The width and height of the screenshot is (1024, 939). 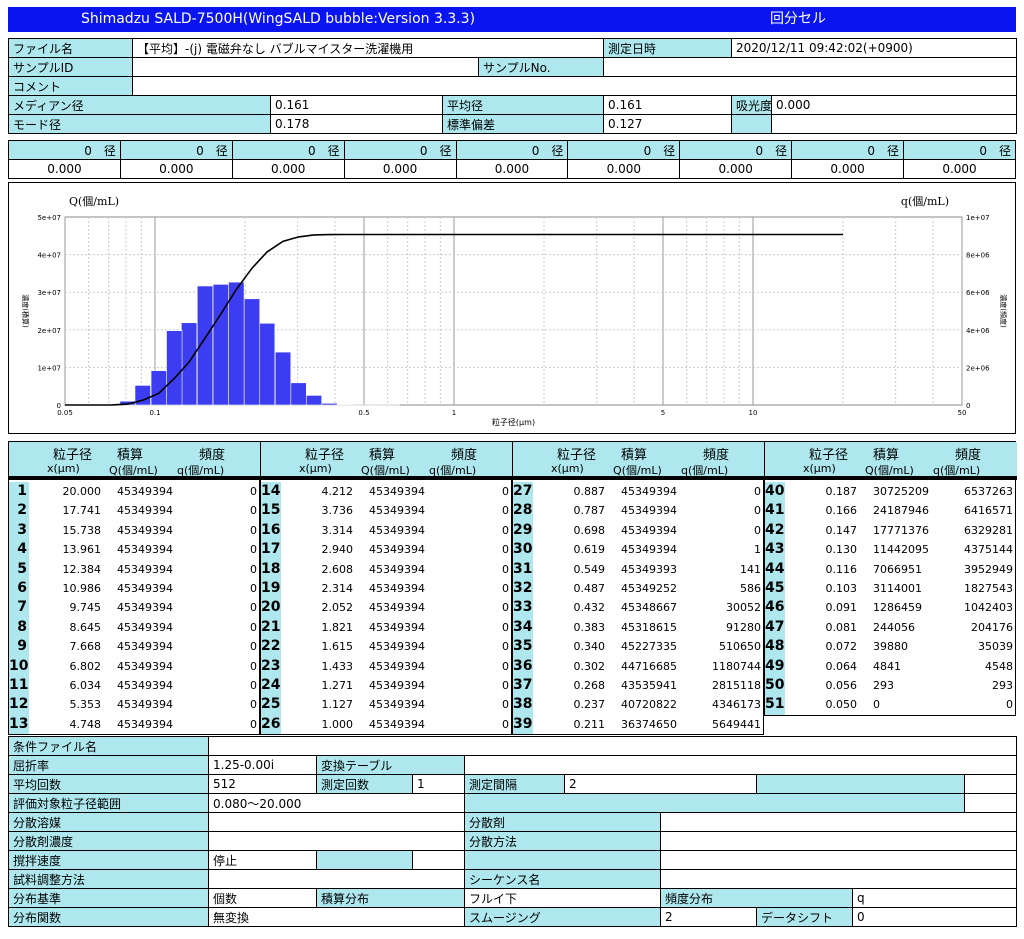 I want to click on table-cell: 0.237, so click(x=589, y=705).